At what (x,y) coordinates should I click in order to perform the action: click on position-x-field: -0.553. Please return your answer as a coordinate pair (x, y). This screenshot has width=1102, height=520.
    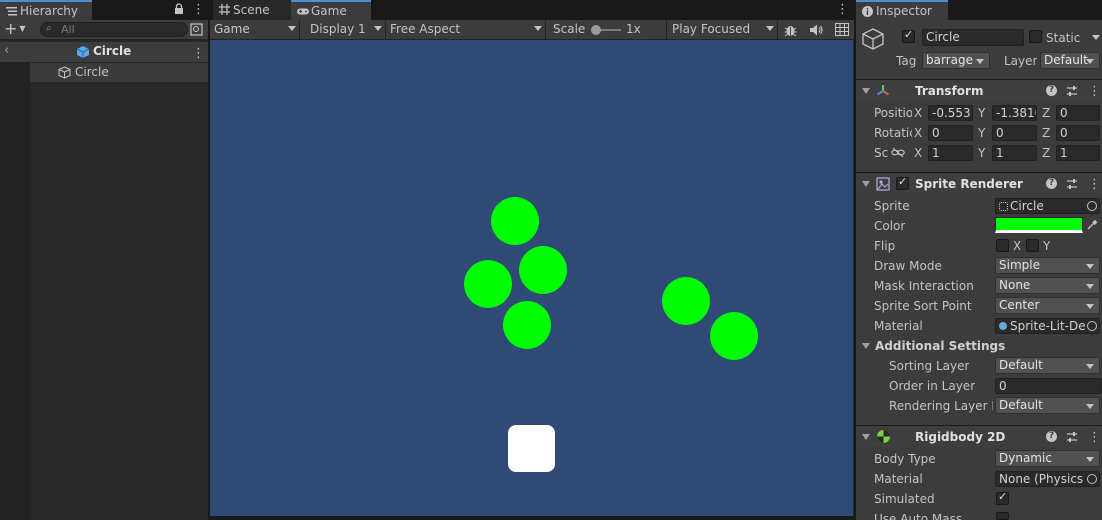
    Looking at the image, I should click on (950, 113).